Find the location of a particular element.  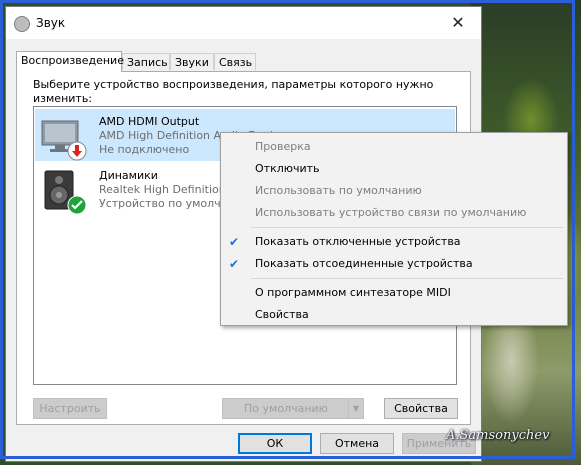

tab-recording: Запись is located at coordinates (146, 61).